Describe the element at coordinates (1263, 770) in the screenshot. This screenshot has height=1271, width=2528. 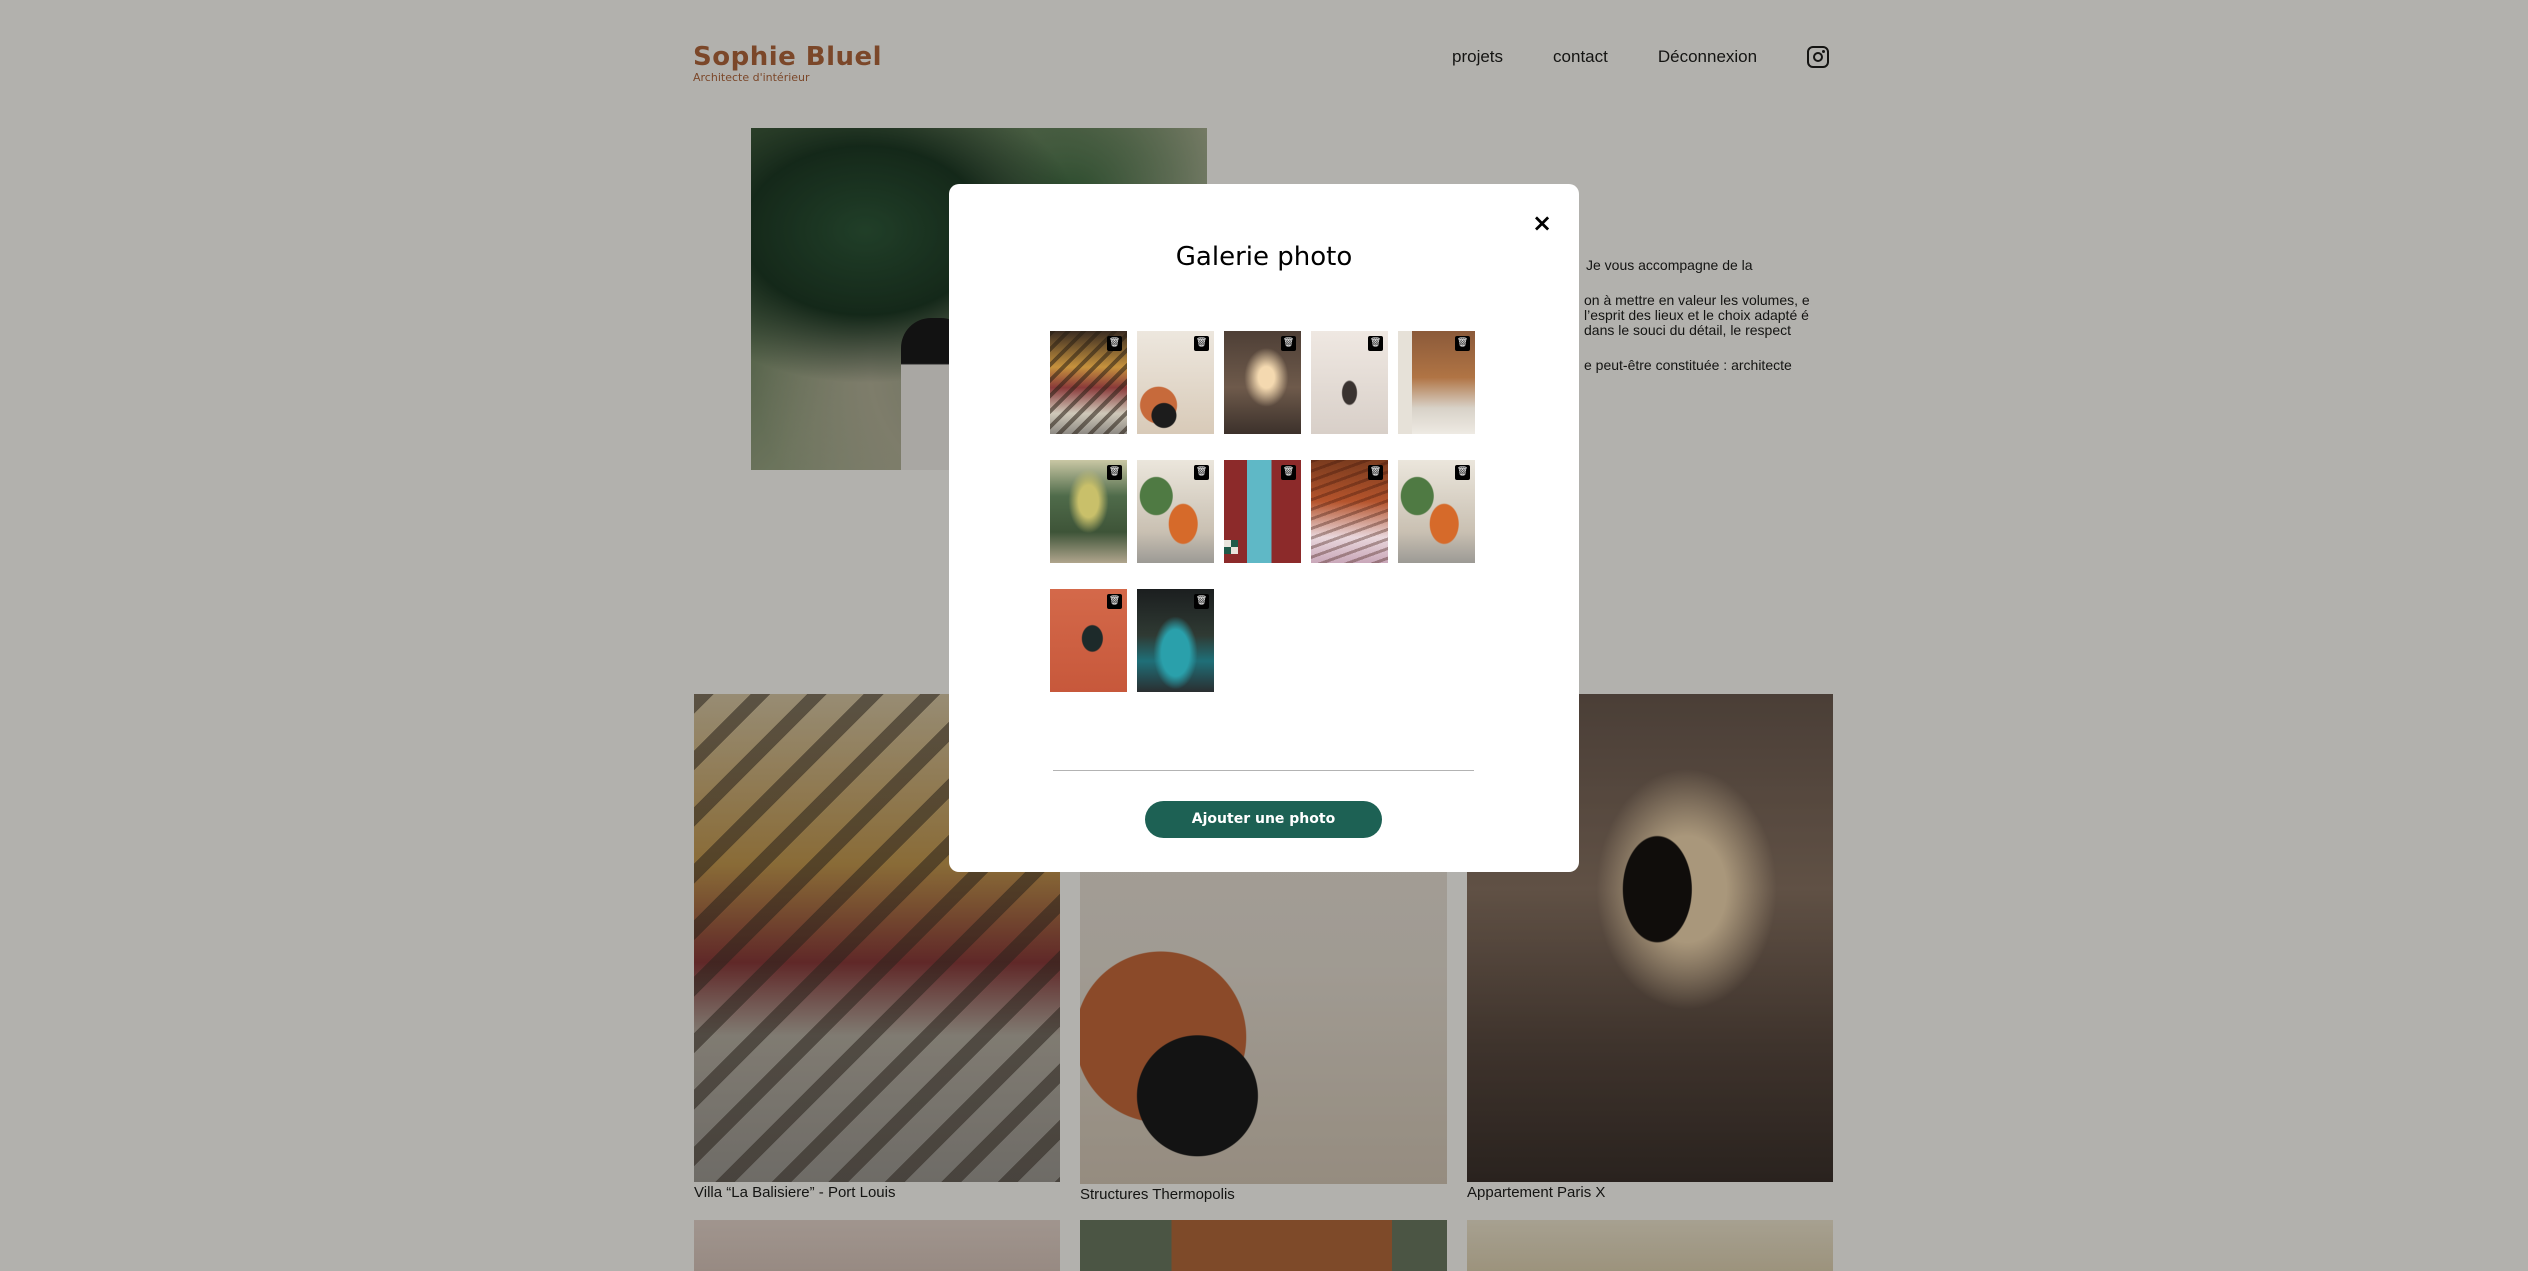
I see `modal-divider` at that location.